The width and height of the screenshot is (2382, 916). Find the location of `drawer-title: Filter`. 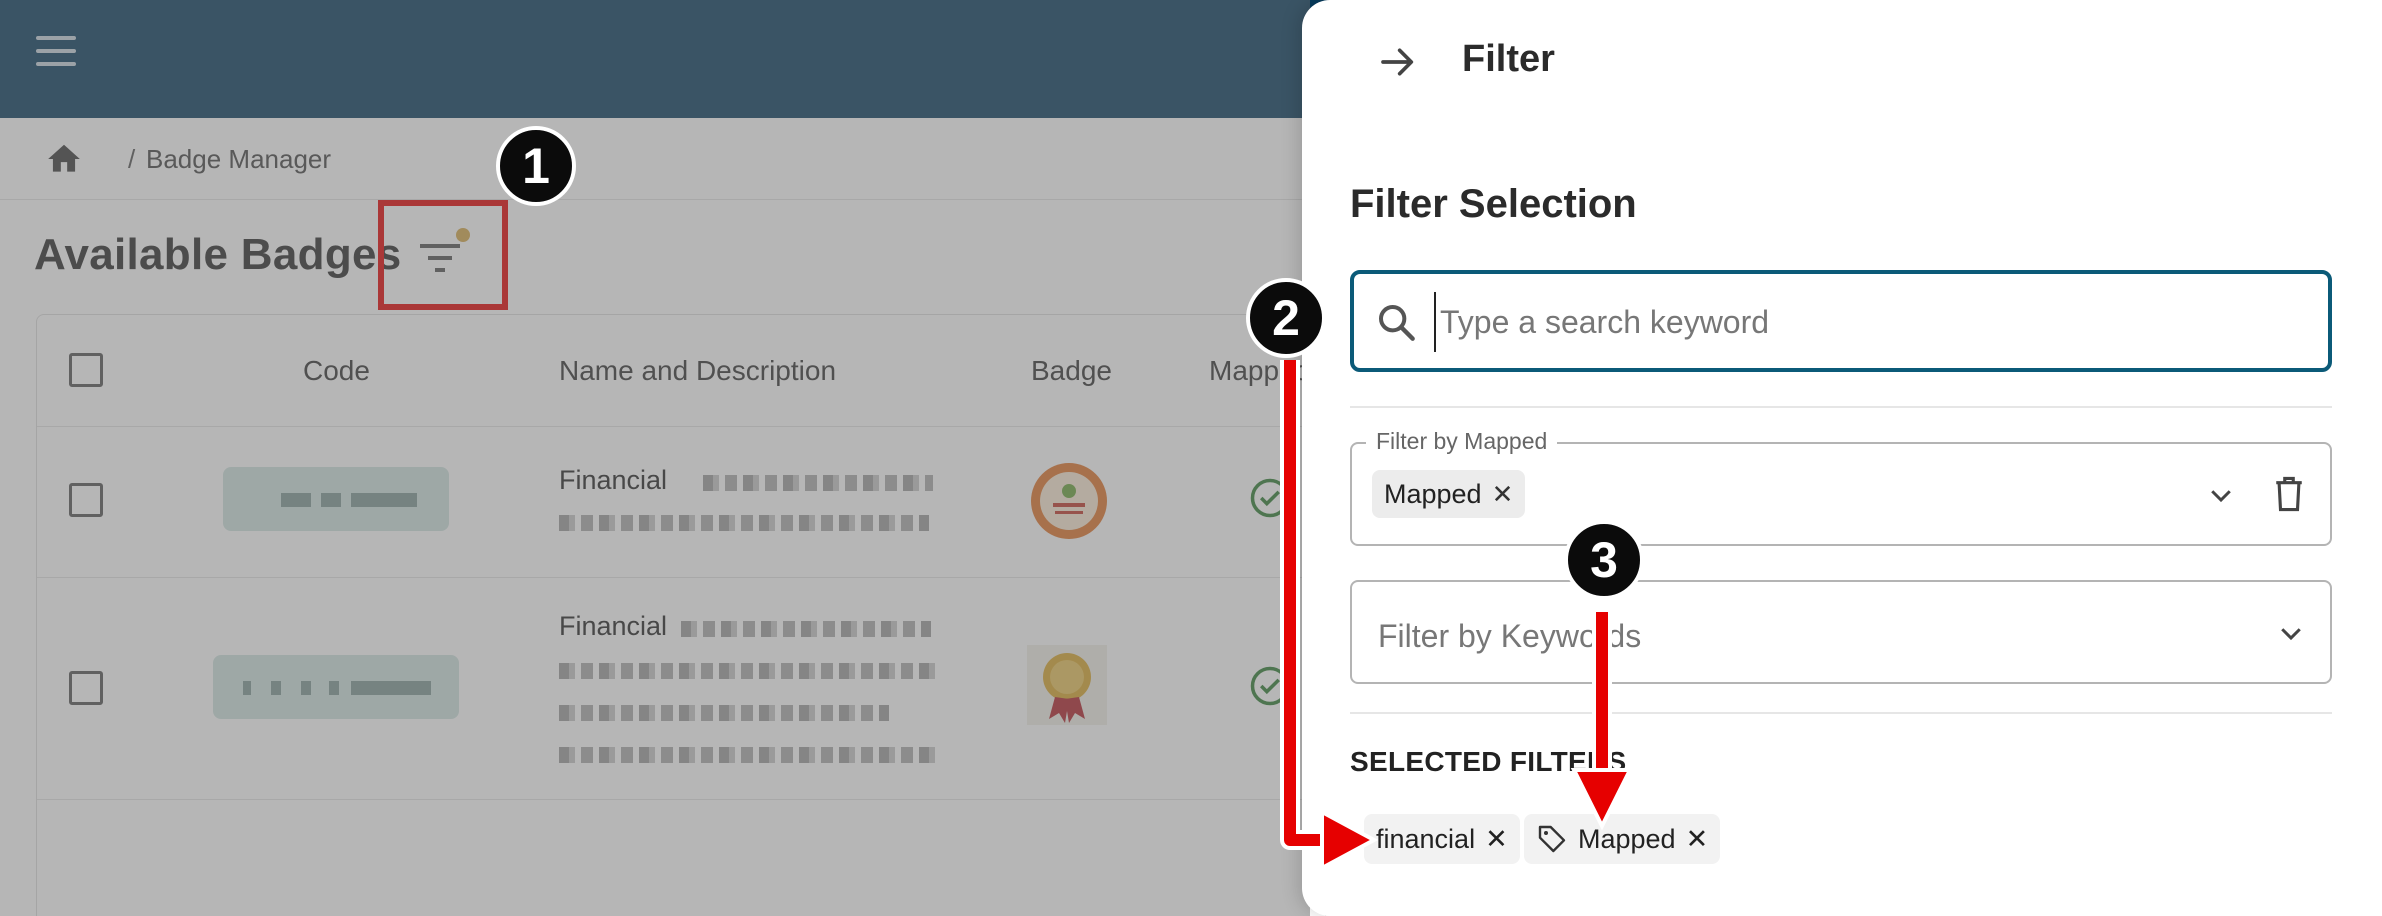

drawer-title: Filter is located at coordinates (1508, 59).